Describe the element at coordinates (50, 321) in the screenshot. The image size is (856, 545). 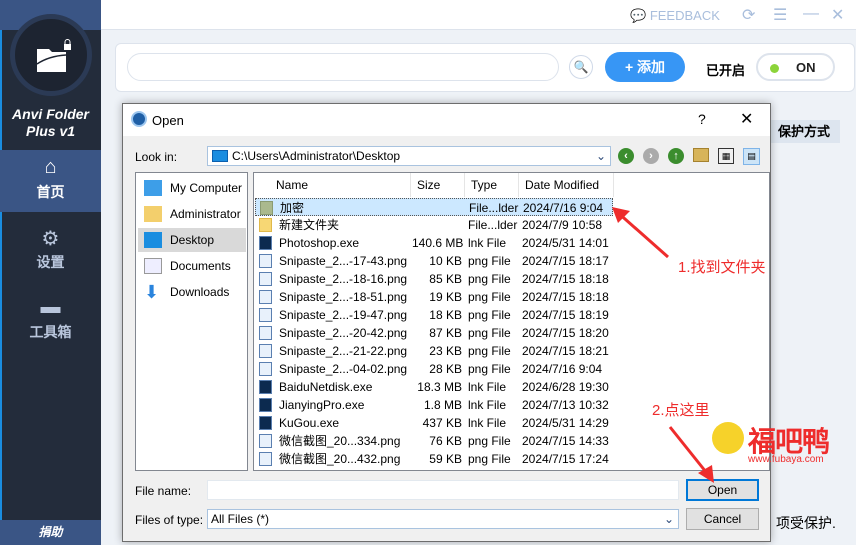
I see `sidebar-item-toolbox: ▬ 工具箱` at that location.